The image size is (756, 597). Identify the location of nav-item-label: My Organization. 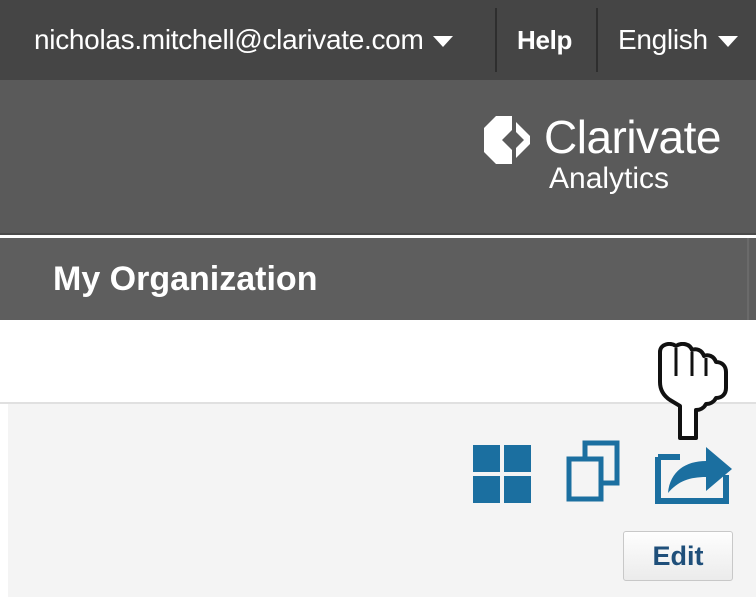
(185, 278).